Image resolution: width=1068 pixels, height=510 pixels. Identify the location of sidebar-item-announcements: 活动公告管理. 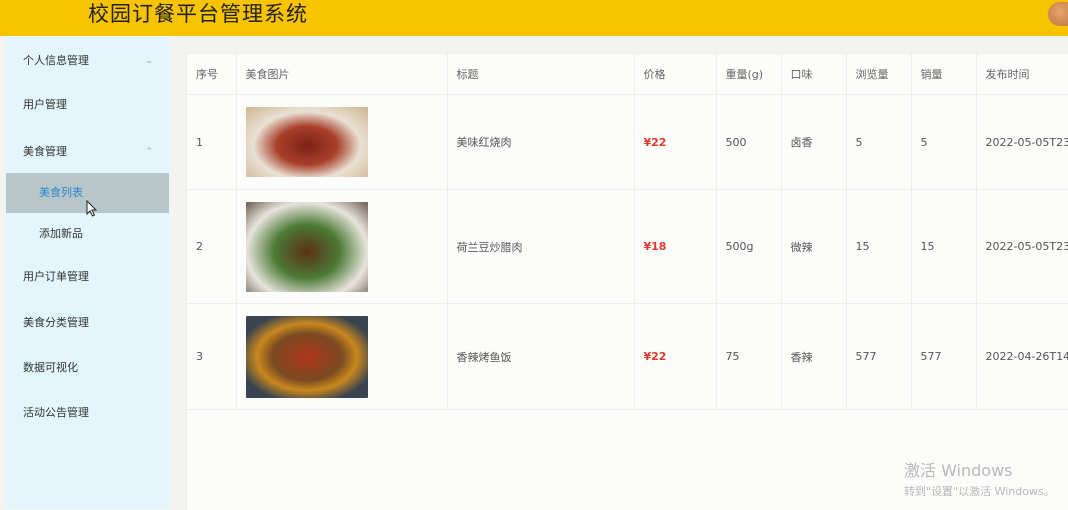
(87, 413).